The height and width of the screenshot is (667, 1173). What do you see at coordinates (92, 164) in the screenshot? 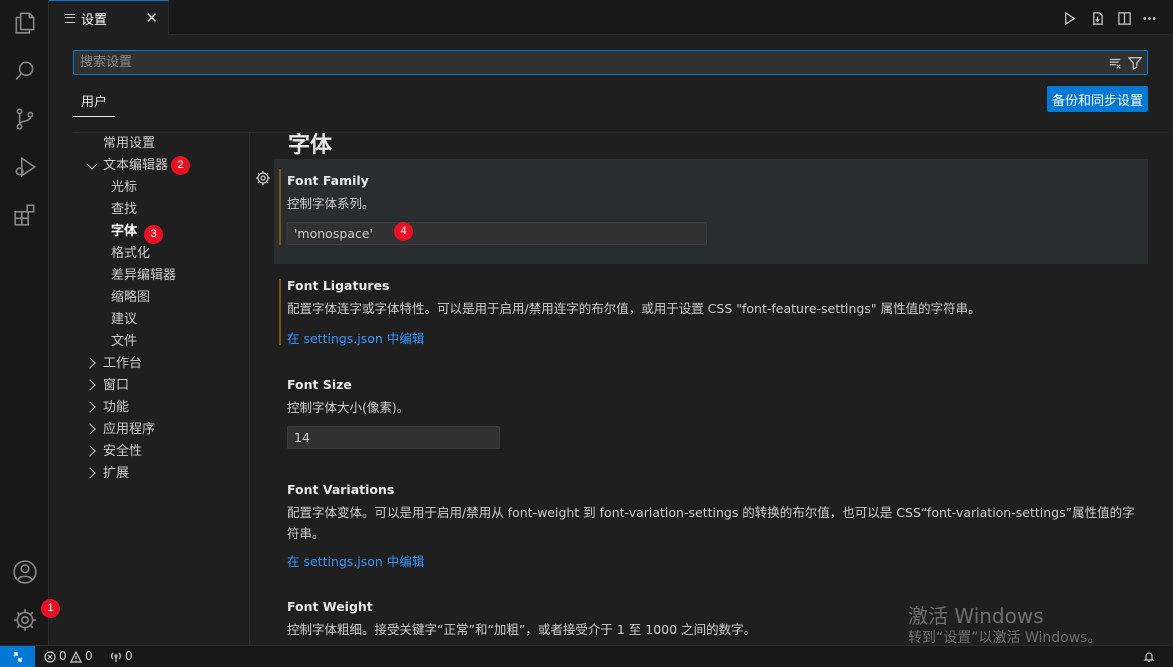
I see `chevron-down-icon` at bounding box center [92, 164].